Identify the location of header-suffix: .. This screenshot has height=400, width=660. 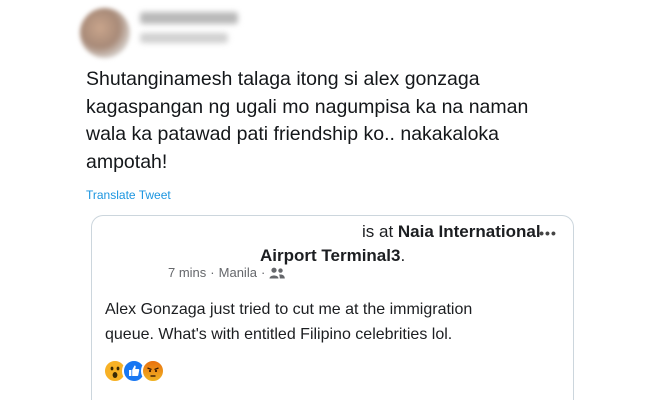
(403, 255).